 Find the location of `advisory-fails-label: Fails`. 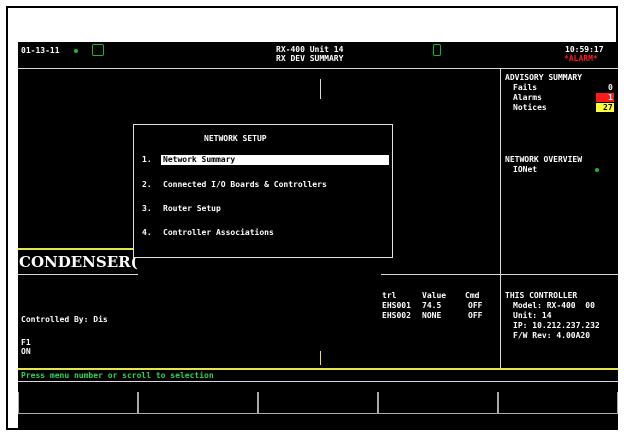

advisory-fails-label: Fails is located at coordinates (525, 87).